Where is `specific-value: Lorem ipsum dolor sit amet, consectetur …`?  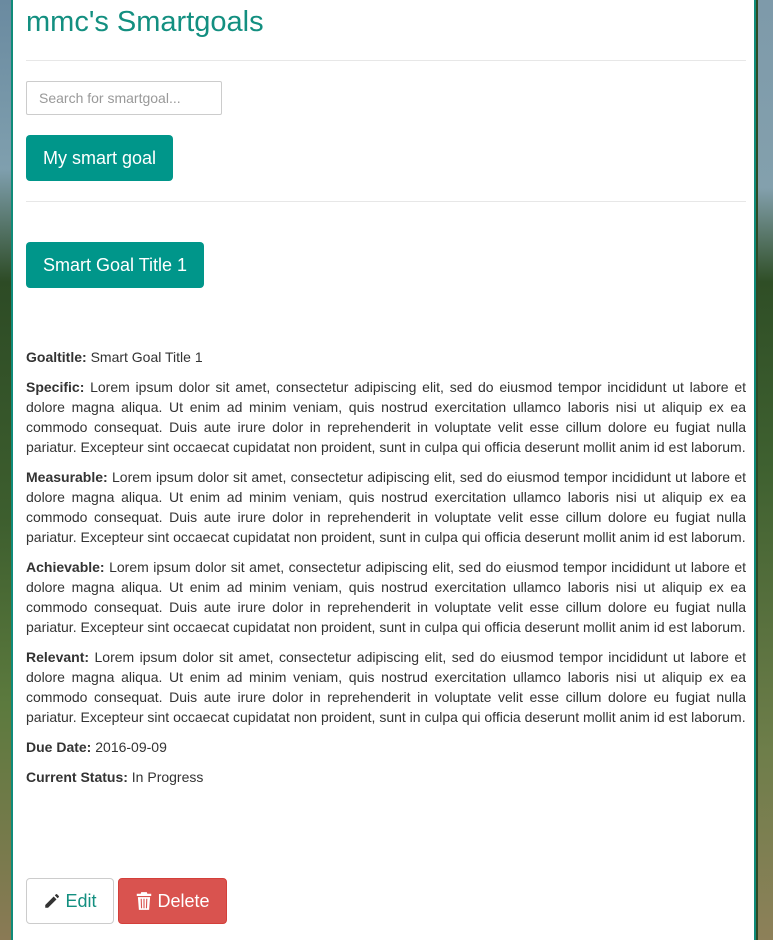
specific-value: Lorem ipsum dolor sit amet, consectetur … is located at coordinates (386, 417).